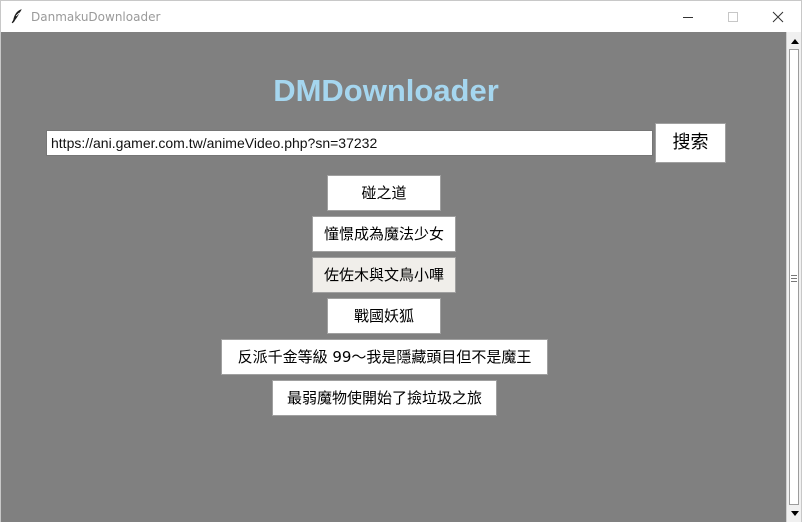 Image resolution: width=802 pixels, height=522 pixels. I want to click on feather-icon, so click(16, 16).